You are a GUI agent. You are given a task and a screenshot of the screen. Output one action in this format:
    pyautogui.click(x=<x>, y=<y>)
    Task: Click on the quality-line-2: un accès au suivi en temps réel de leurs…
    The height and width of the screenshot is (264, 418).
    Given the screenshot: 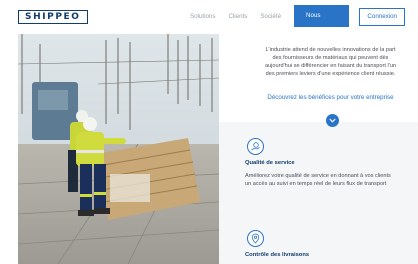 What is the action you would take?
    pyautogui.click(x=316, y=184)
    